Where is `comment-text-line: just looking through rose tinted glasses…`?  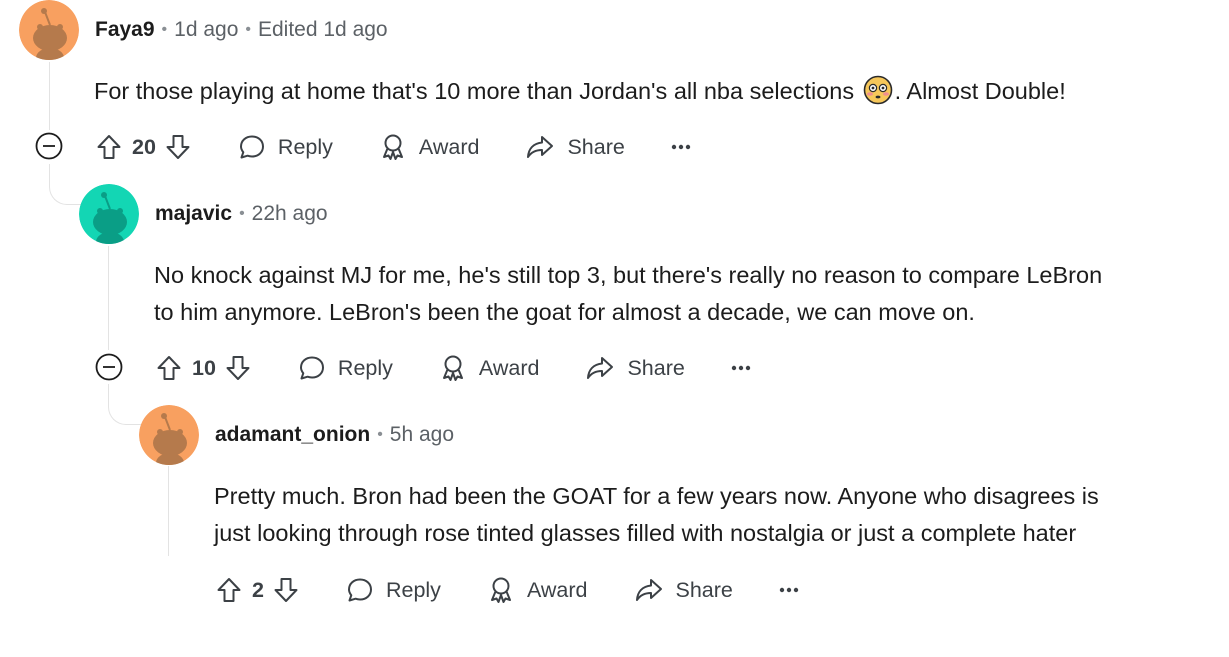
comment-text-line: just looking through rose tinted glasses… is located at coordinates (645, 533).